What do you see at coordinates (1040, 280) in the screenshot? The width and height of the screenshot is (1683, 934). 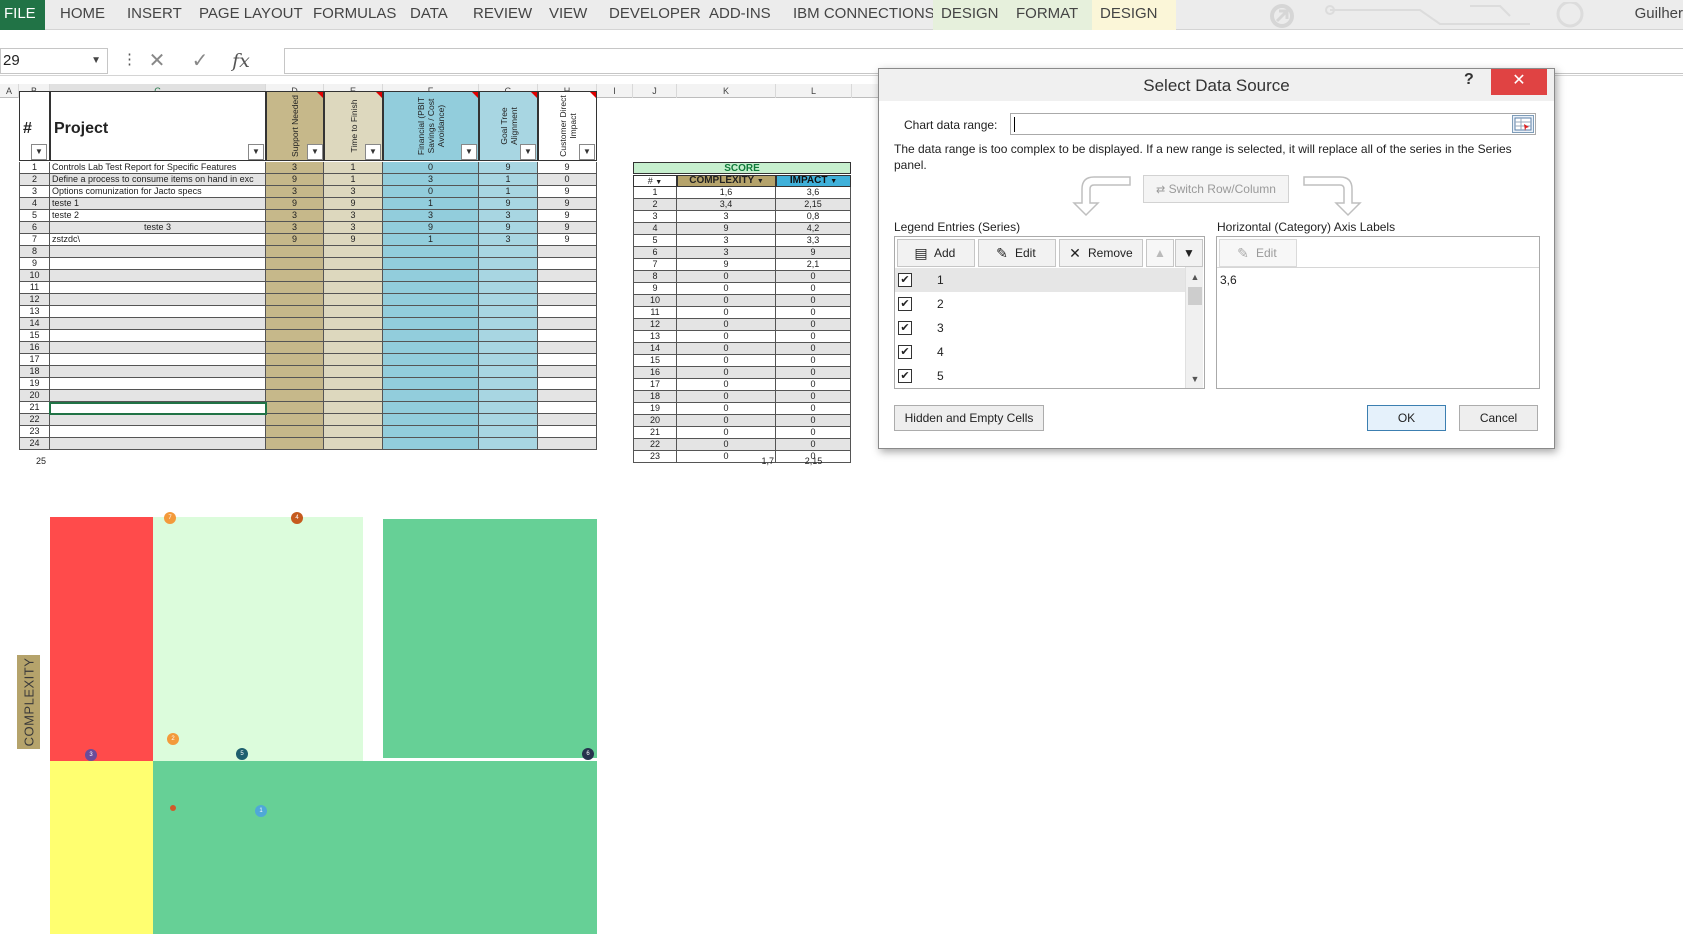 I see `series-item: ✔ 1` at bounding box center [1040, 280].